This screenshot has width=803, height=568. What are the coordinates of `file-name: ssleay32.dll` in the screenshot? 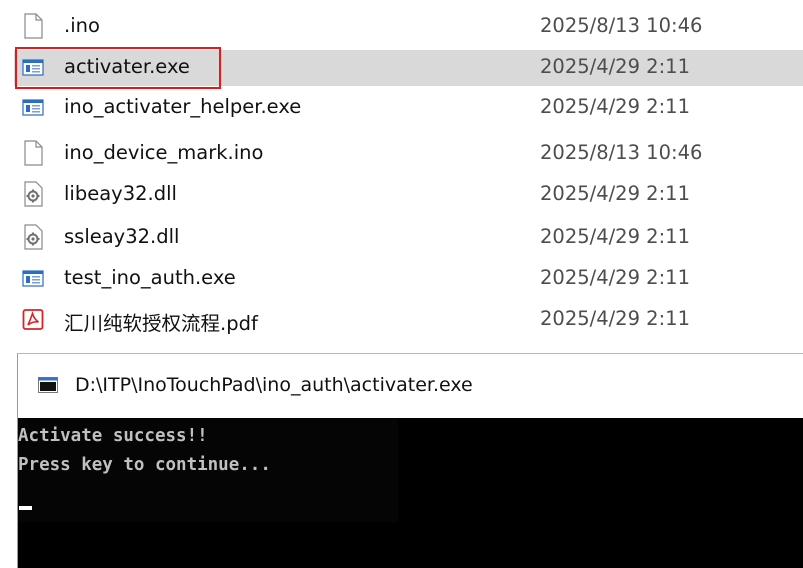 It's located at (122, 236).